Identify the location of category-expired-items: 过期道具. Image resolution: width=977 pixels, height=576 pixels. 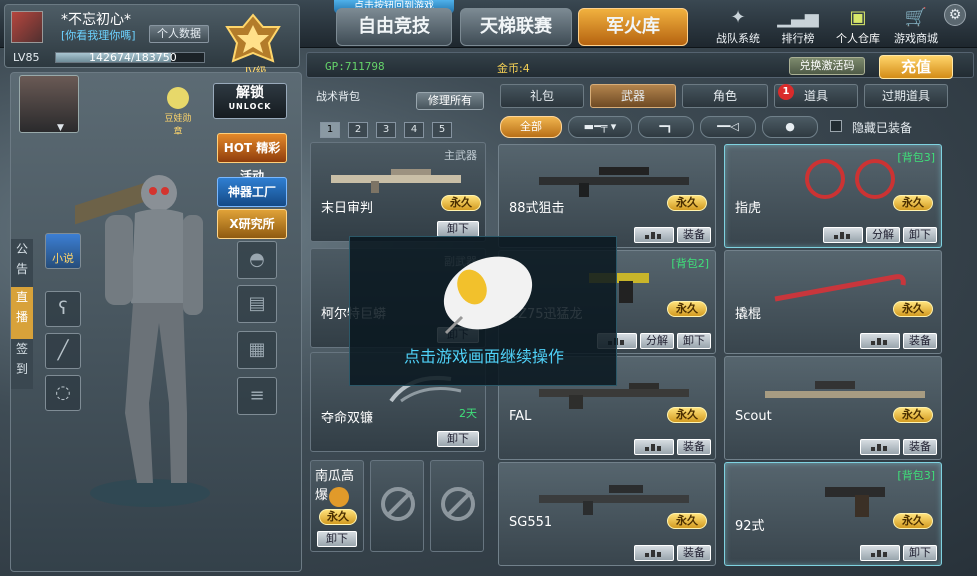
(906, 96).